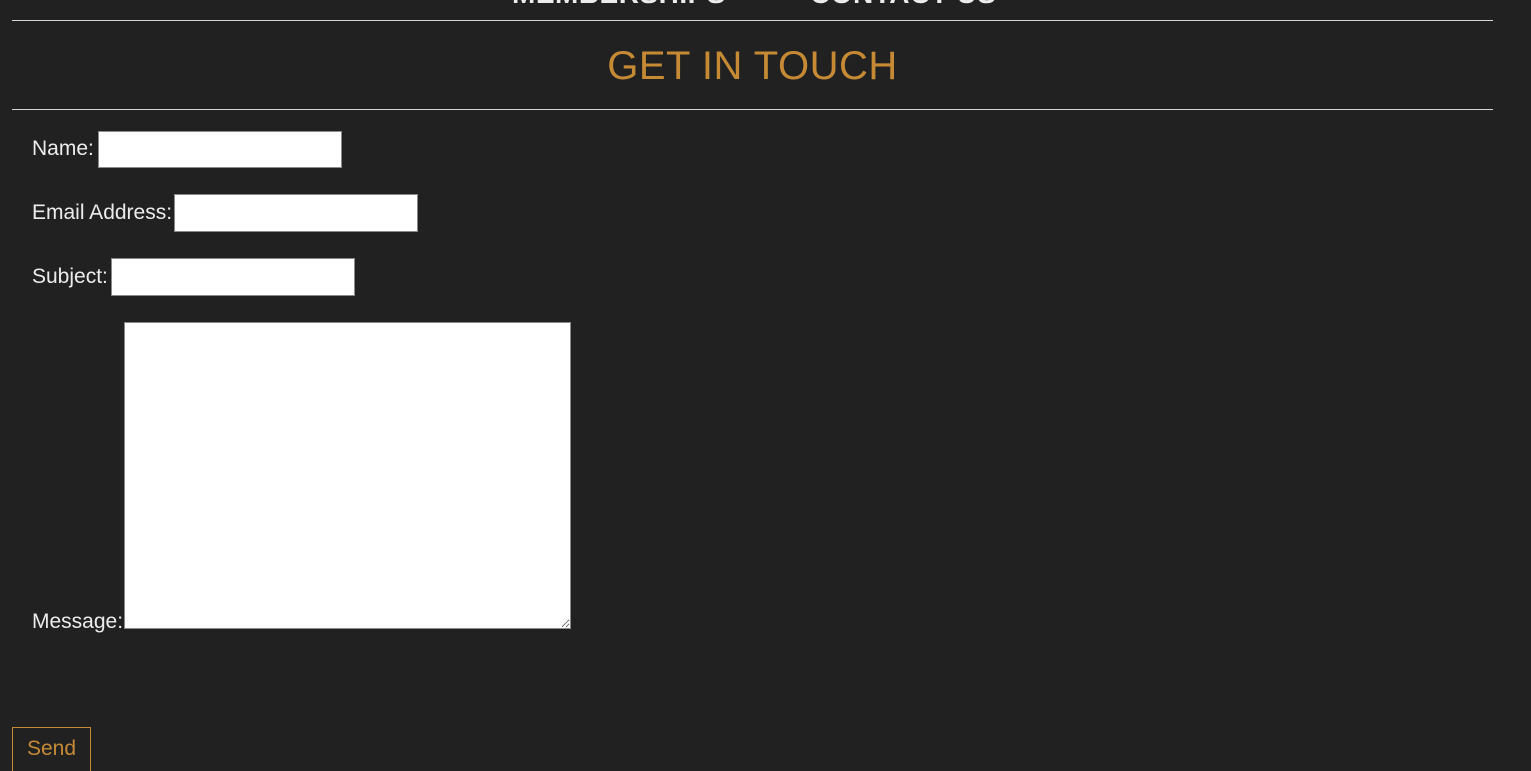  Describe the element at coordinates (51, 749) in the screenshot. I see `send-button: Send` at that location.